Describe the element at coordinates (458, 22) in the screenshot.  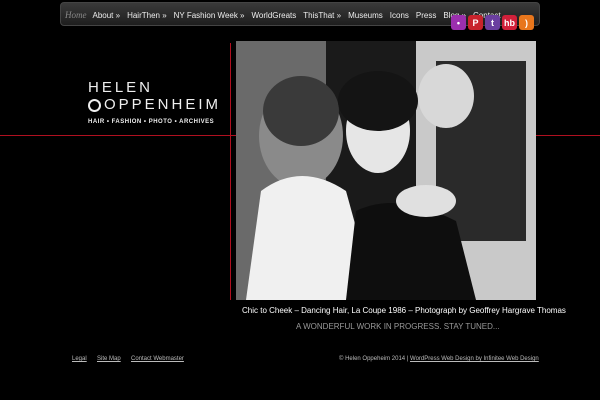
I see `flickr-icon: •` at that location.